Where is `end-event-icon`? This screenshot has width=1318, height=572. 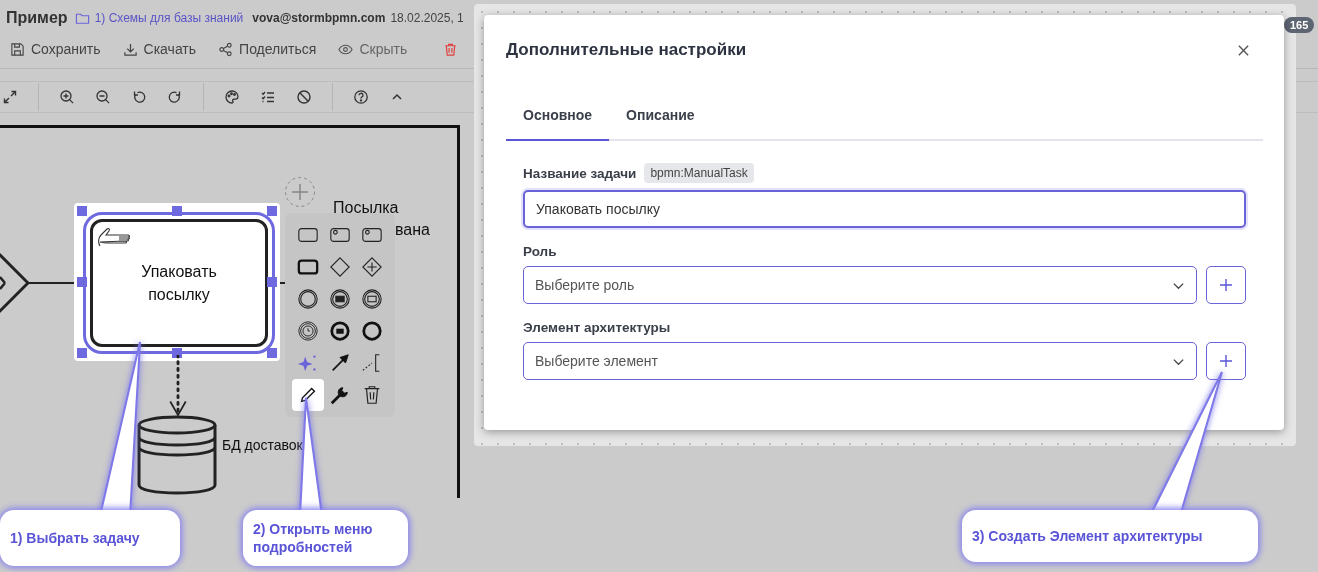
end-event-icon is located at coordinates (372, 331).